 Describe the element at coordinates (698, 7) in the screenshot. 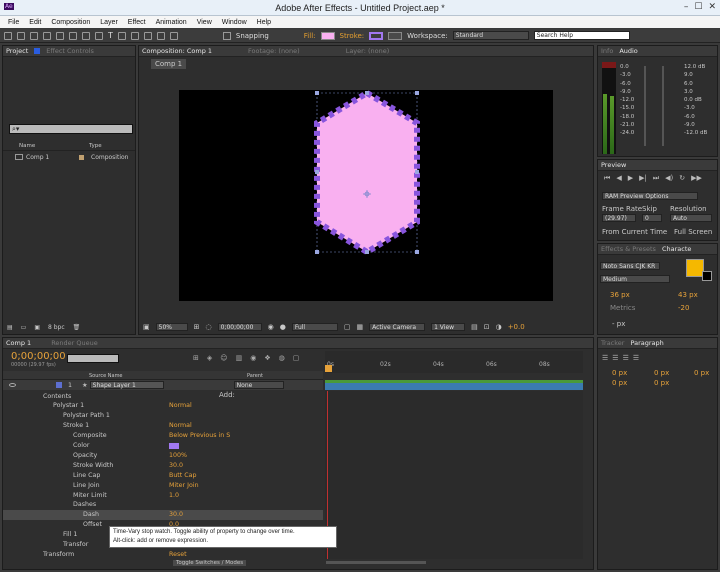

I see `maximize-button: ☐` at that location.